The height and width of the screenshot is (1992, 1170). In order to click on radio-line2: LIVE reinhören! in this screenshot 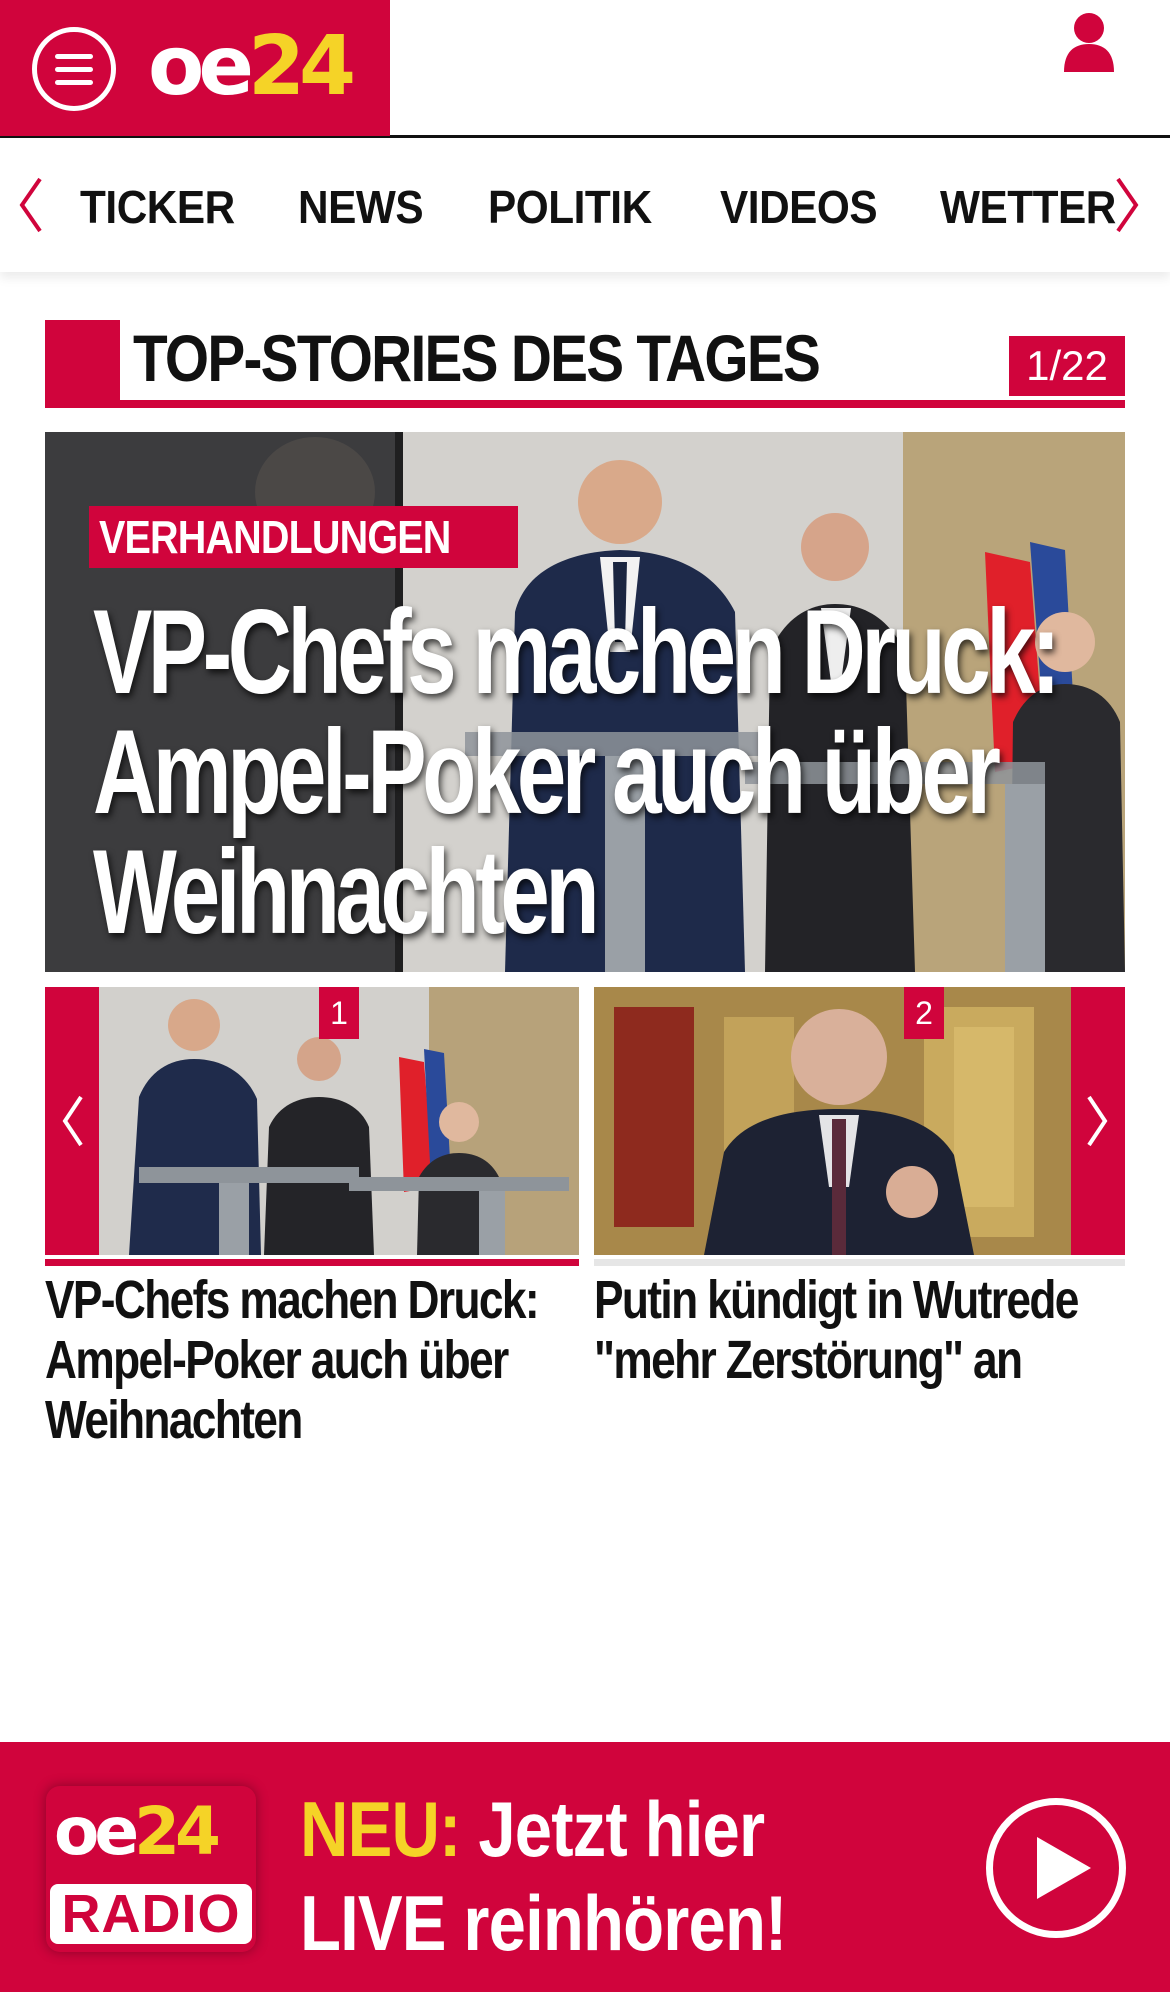, I will do `click(543, 1923)`.